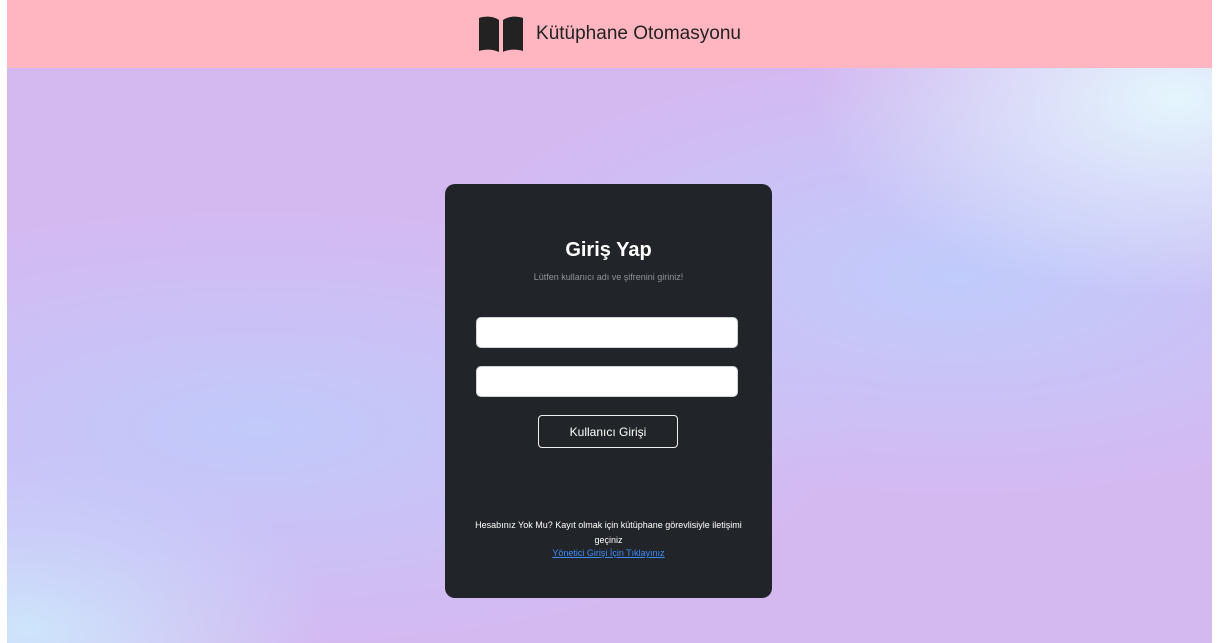 The image size is (1217, 643). I want to click on brand-title: Kütüphane Otomasyonu, so click(638, 33).